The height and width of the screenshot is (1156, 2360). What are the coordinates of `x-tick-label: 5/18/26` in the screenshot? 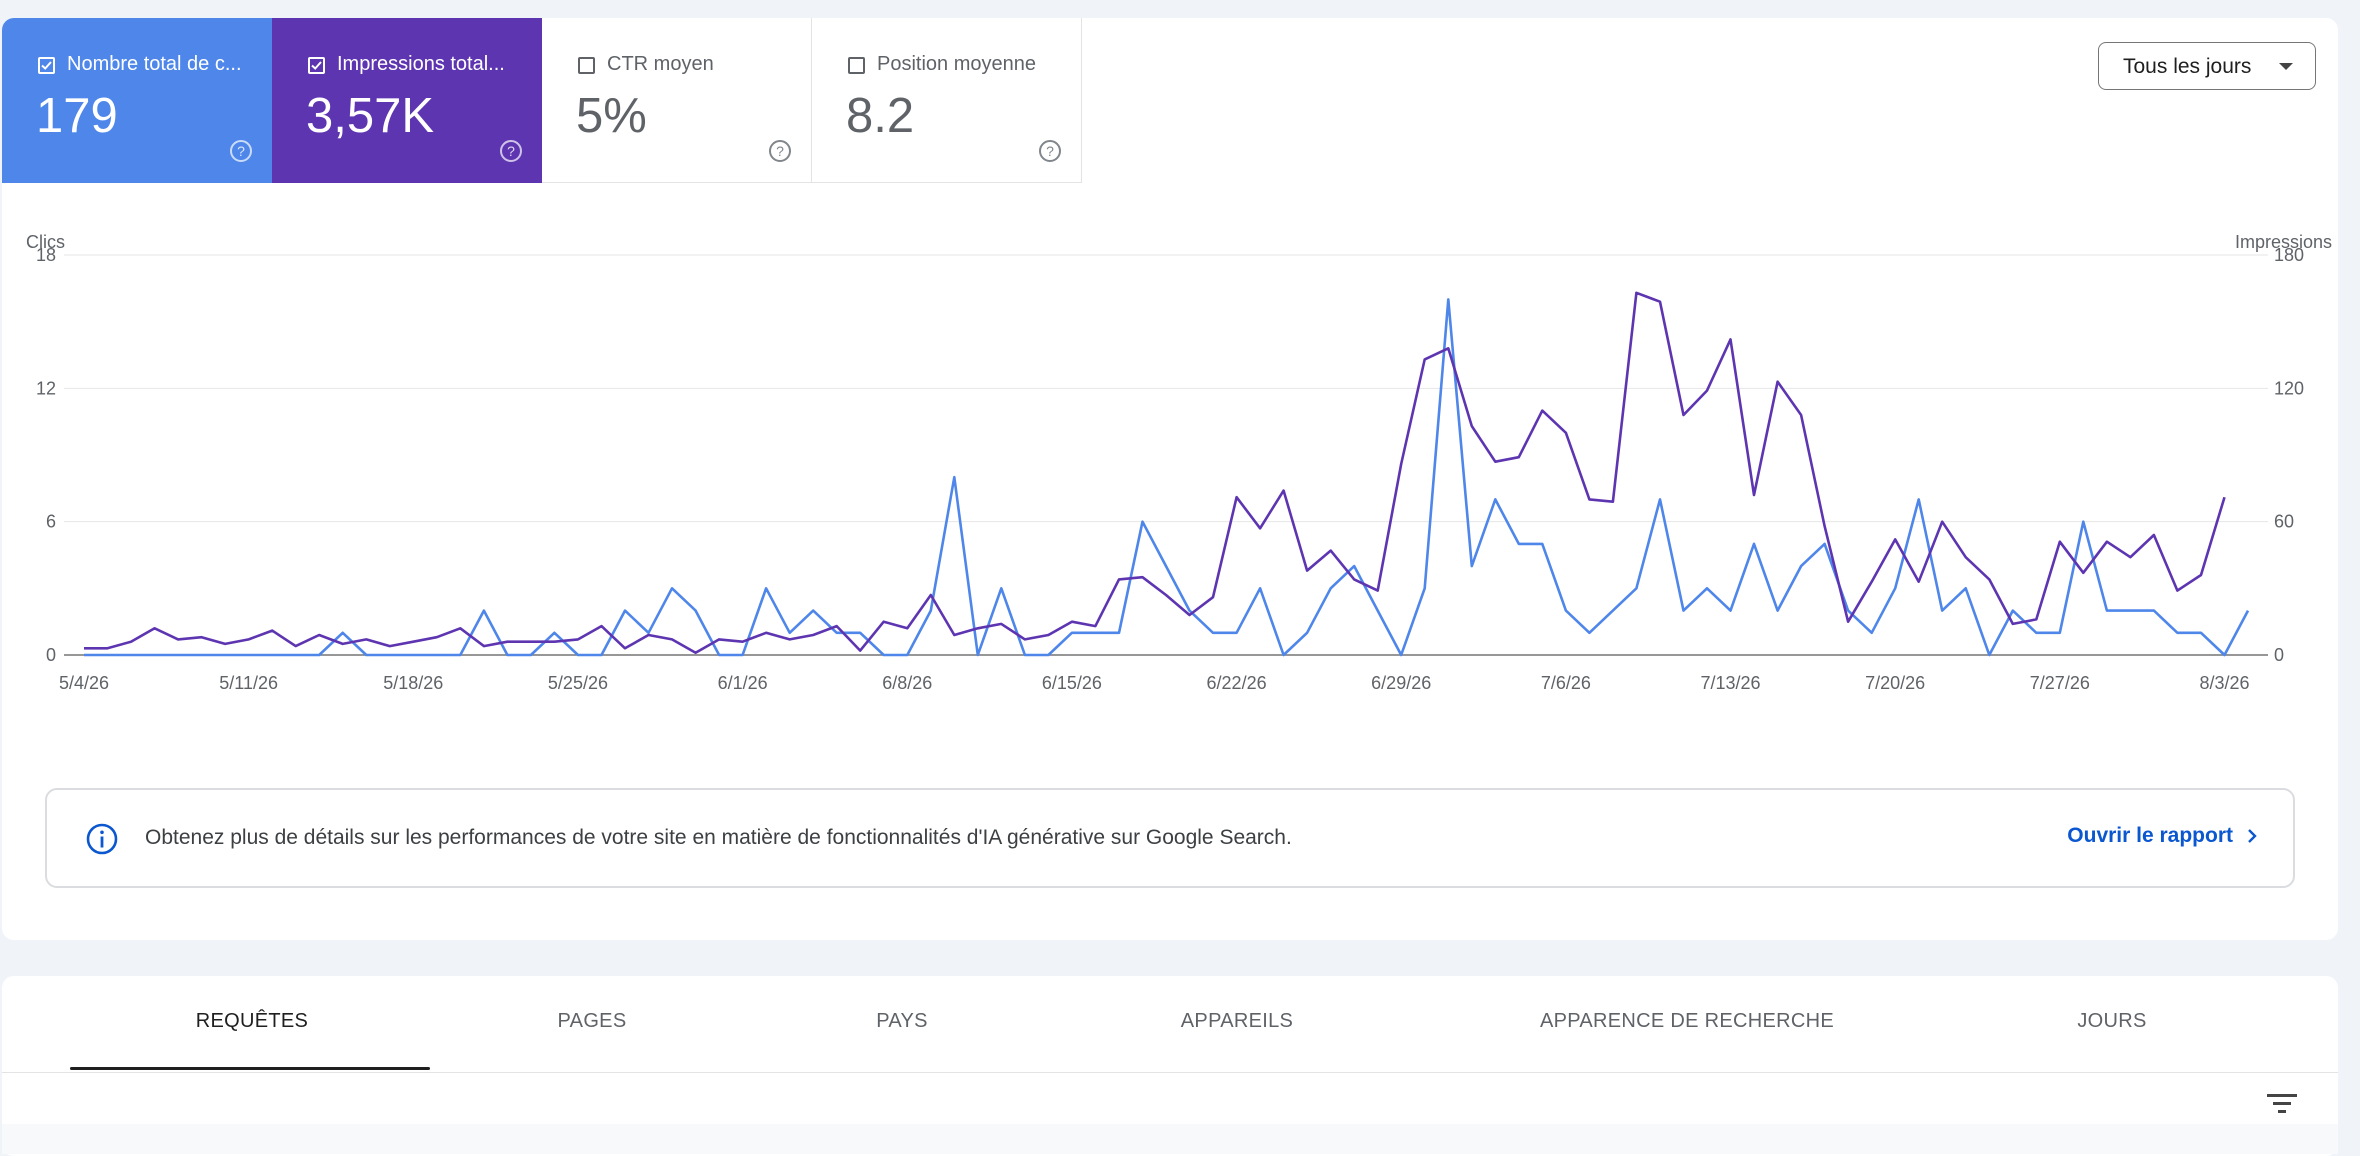 It's located at (413, 683).